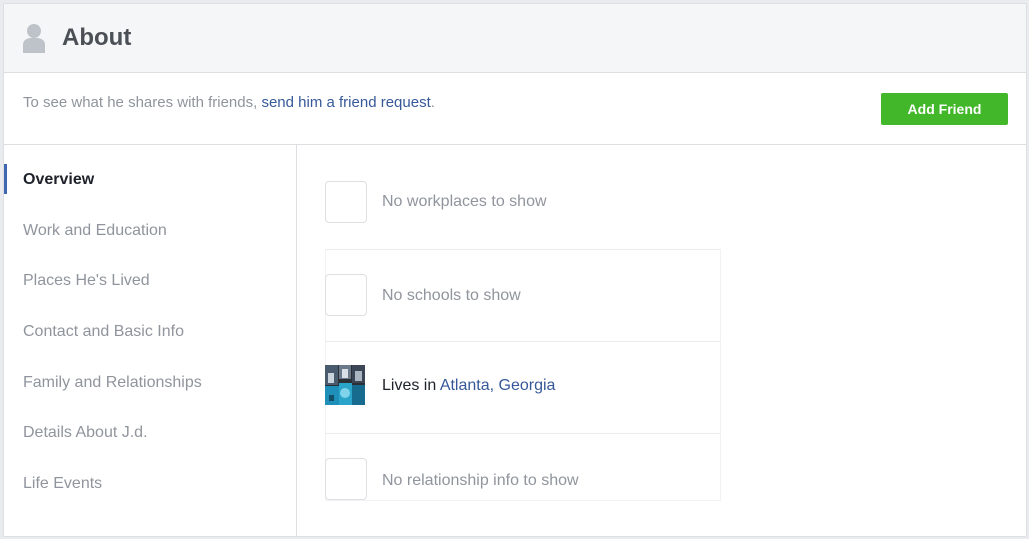 Image resolution: width=1029 pixels, height=539 pixels. Describe the element at coordinates (451, 295) in the screenshot. I see `schools-text: No schools to show` at that location.